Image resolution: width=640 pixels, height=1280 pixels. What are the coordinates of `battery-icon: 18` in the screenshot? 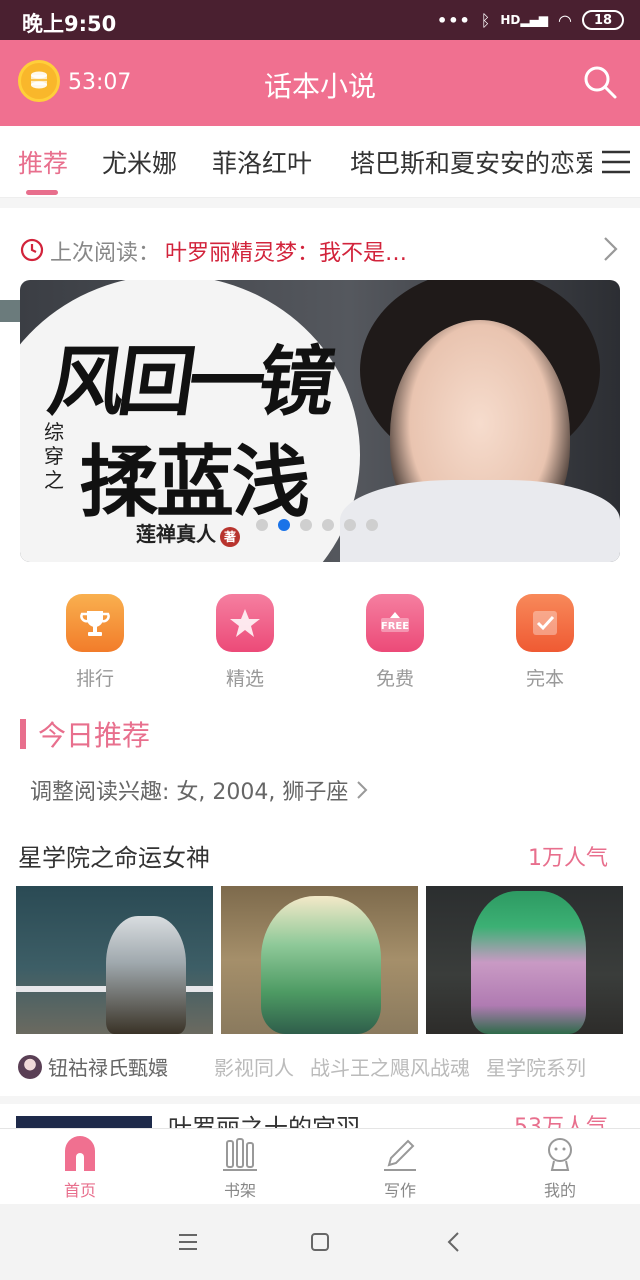 It's located at (603, 20).